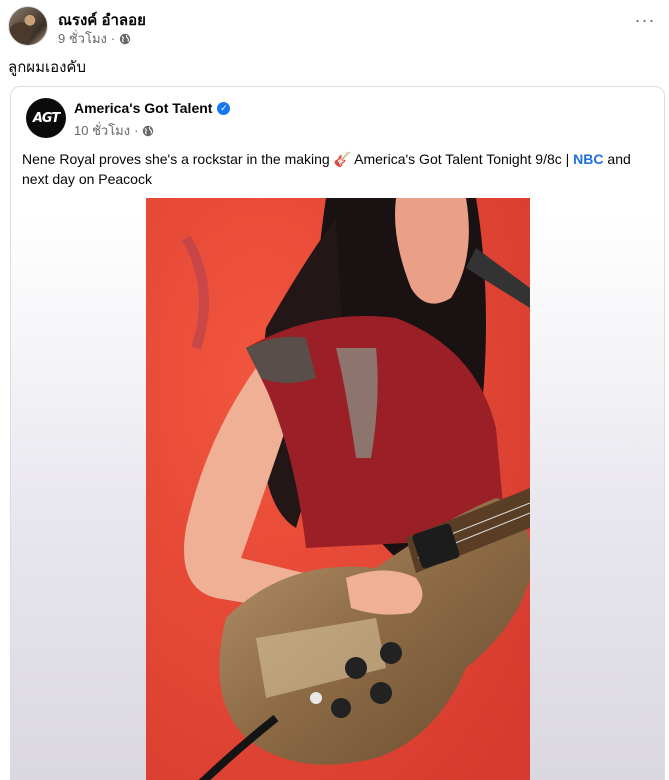  I want to click on shared-post-meta: 10 ชั่วโมง ·, so click(114, 130).